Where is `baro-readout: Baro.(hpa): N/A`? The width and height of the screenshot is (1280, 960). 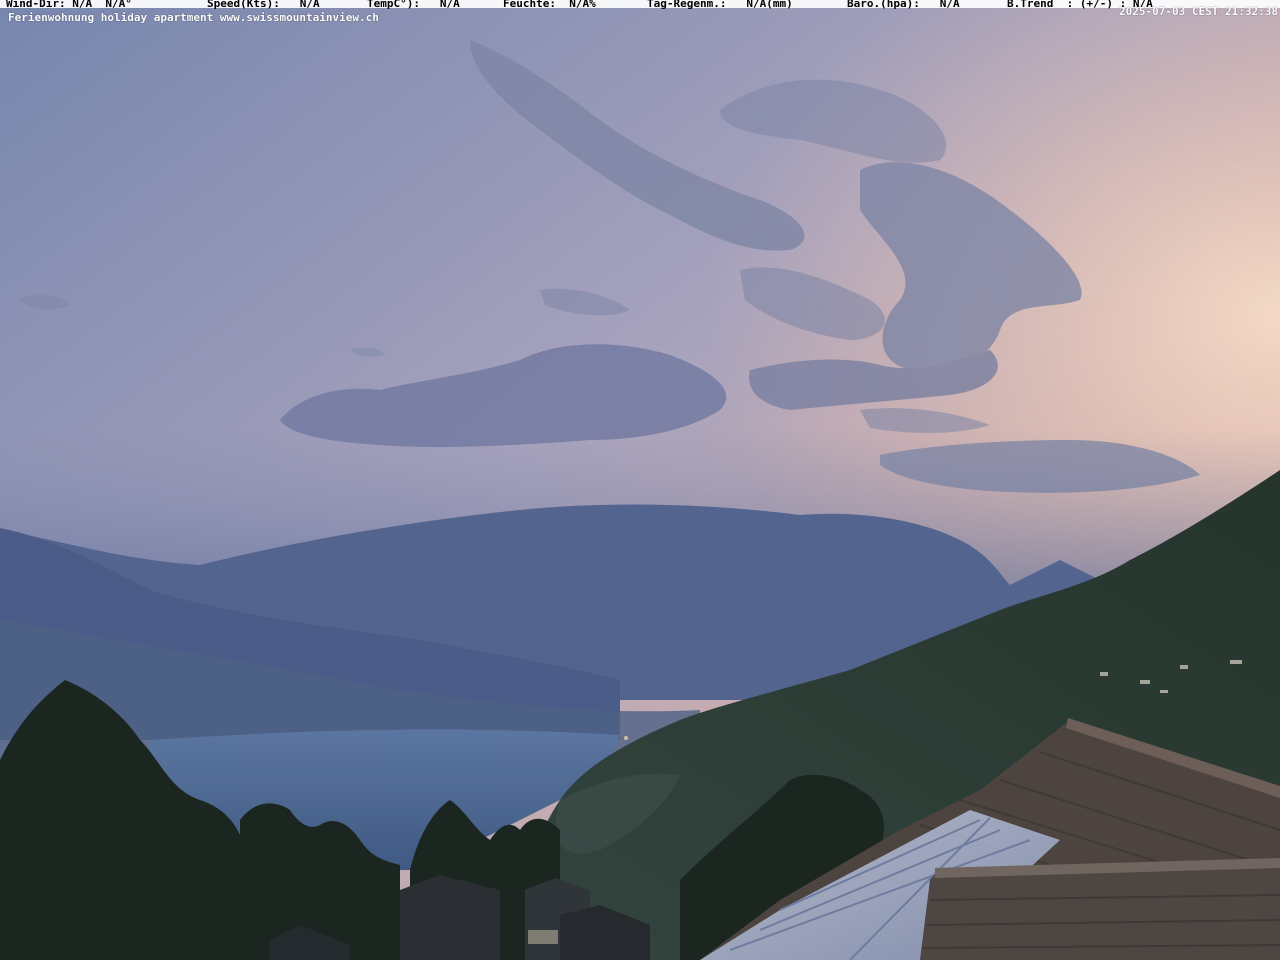
baro-readout: Baro.(hpa): N/A is located at coordinates (903, 5).